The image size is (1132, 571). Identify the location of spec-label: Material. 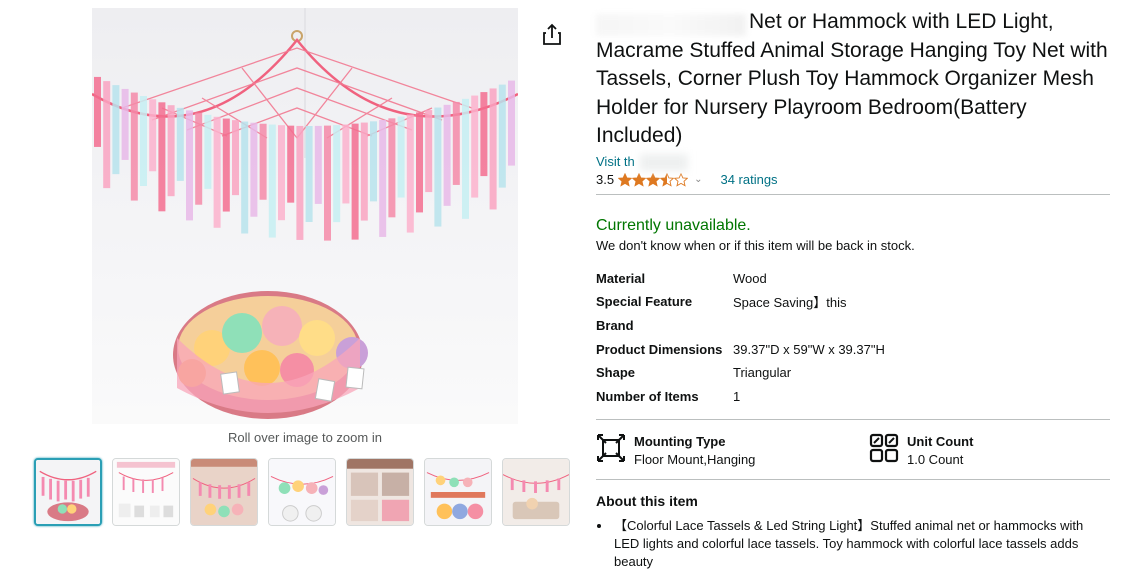
(621, 278).